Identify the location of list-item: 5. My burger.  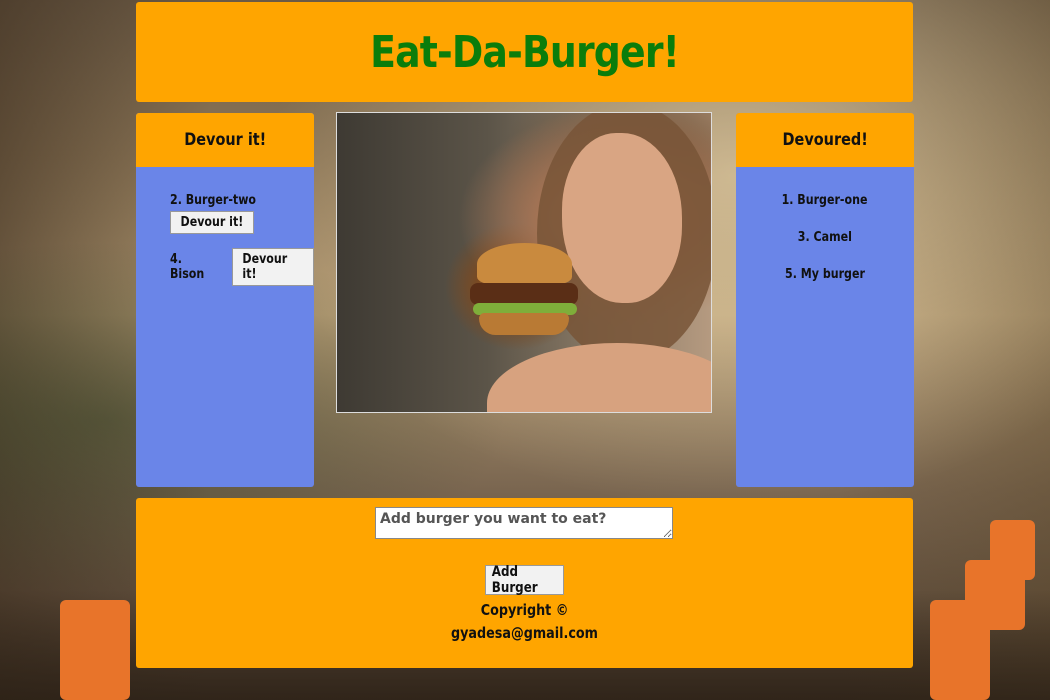
(825, 274).